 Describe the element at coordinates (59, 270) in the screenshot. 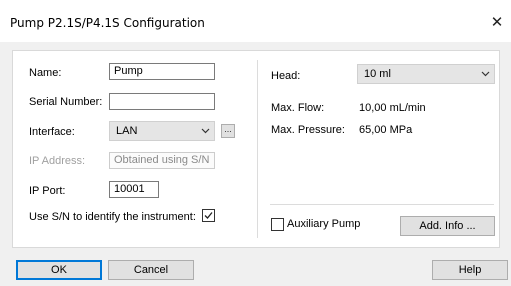

I see `ok-button: OK` at that location.